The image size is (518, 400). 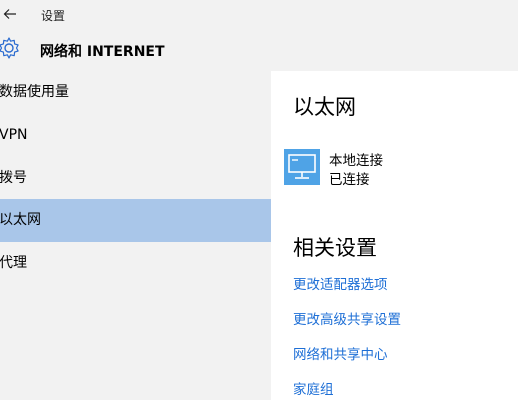 I want to click on network-sharing-center-link: 网络和共享中心, so click(x=340, y=353).